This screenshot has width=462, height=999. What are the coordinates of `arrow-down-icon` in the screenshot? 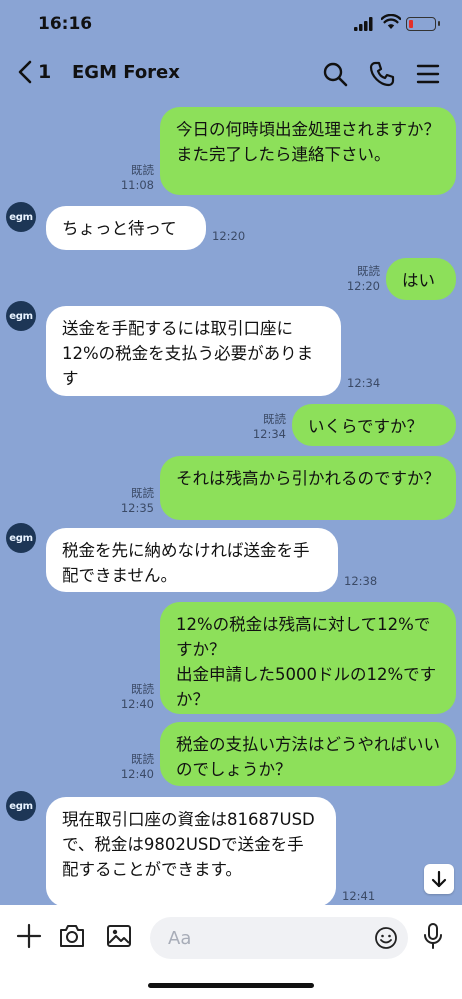 It's located at (439, 879).